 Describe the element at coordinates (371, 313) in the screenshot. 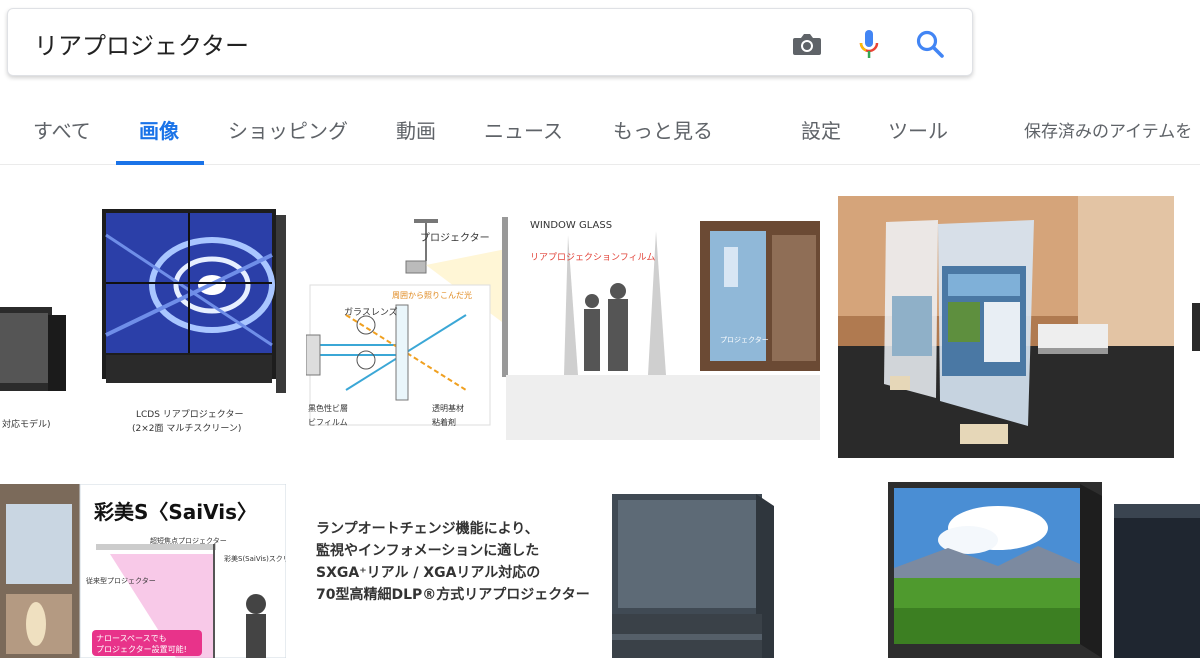

I see `label-glass-lens: ガラスレンズ` at that location.